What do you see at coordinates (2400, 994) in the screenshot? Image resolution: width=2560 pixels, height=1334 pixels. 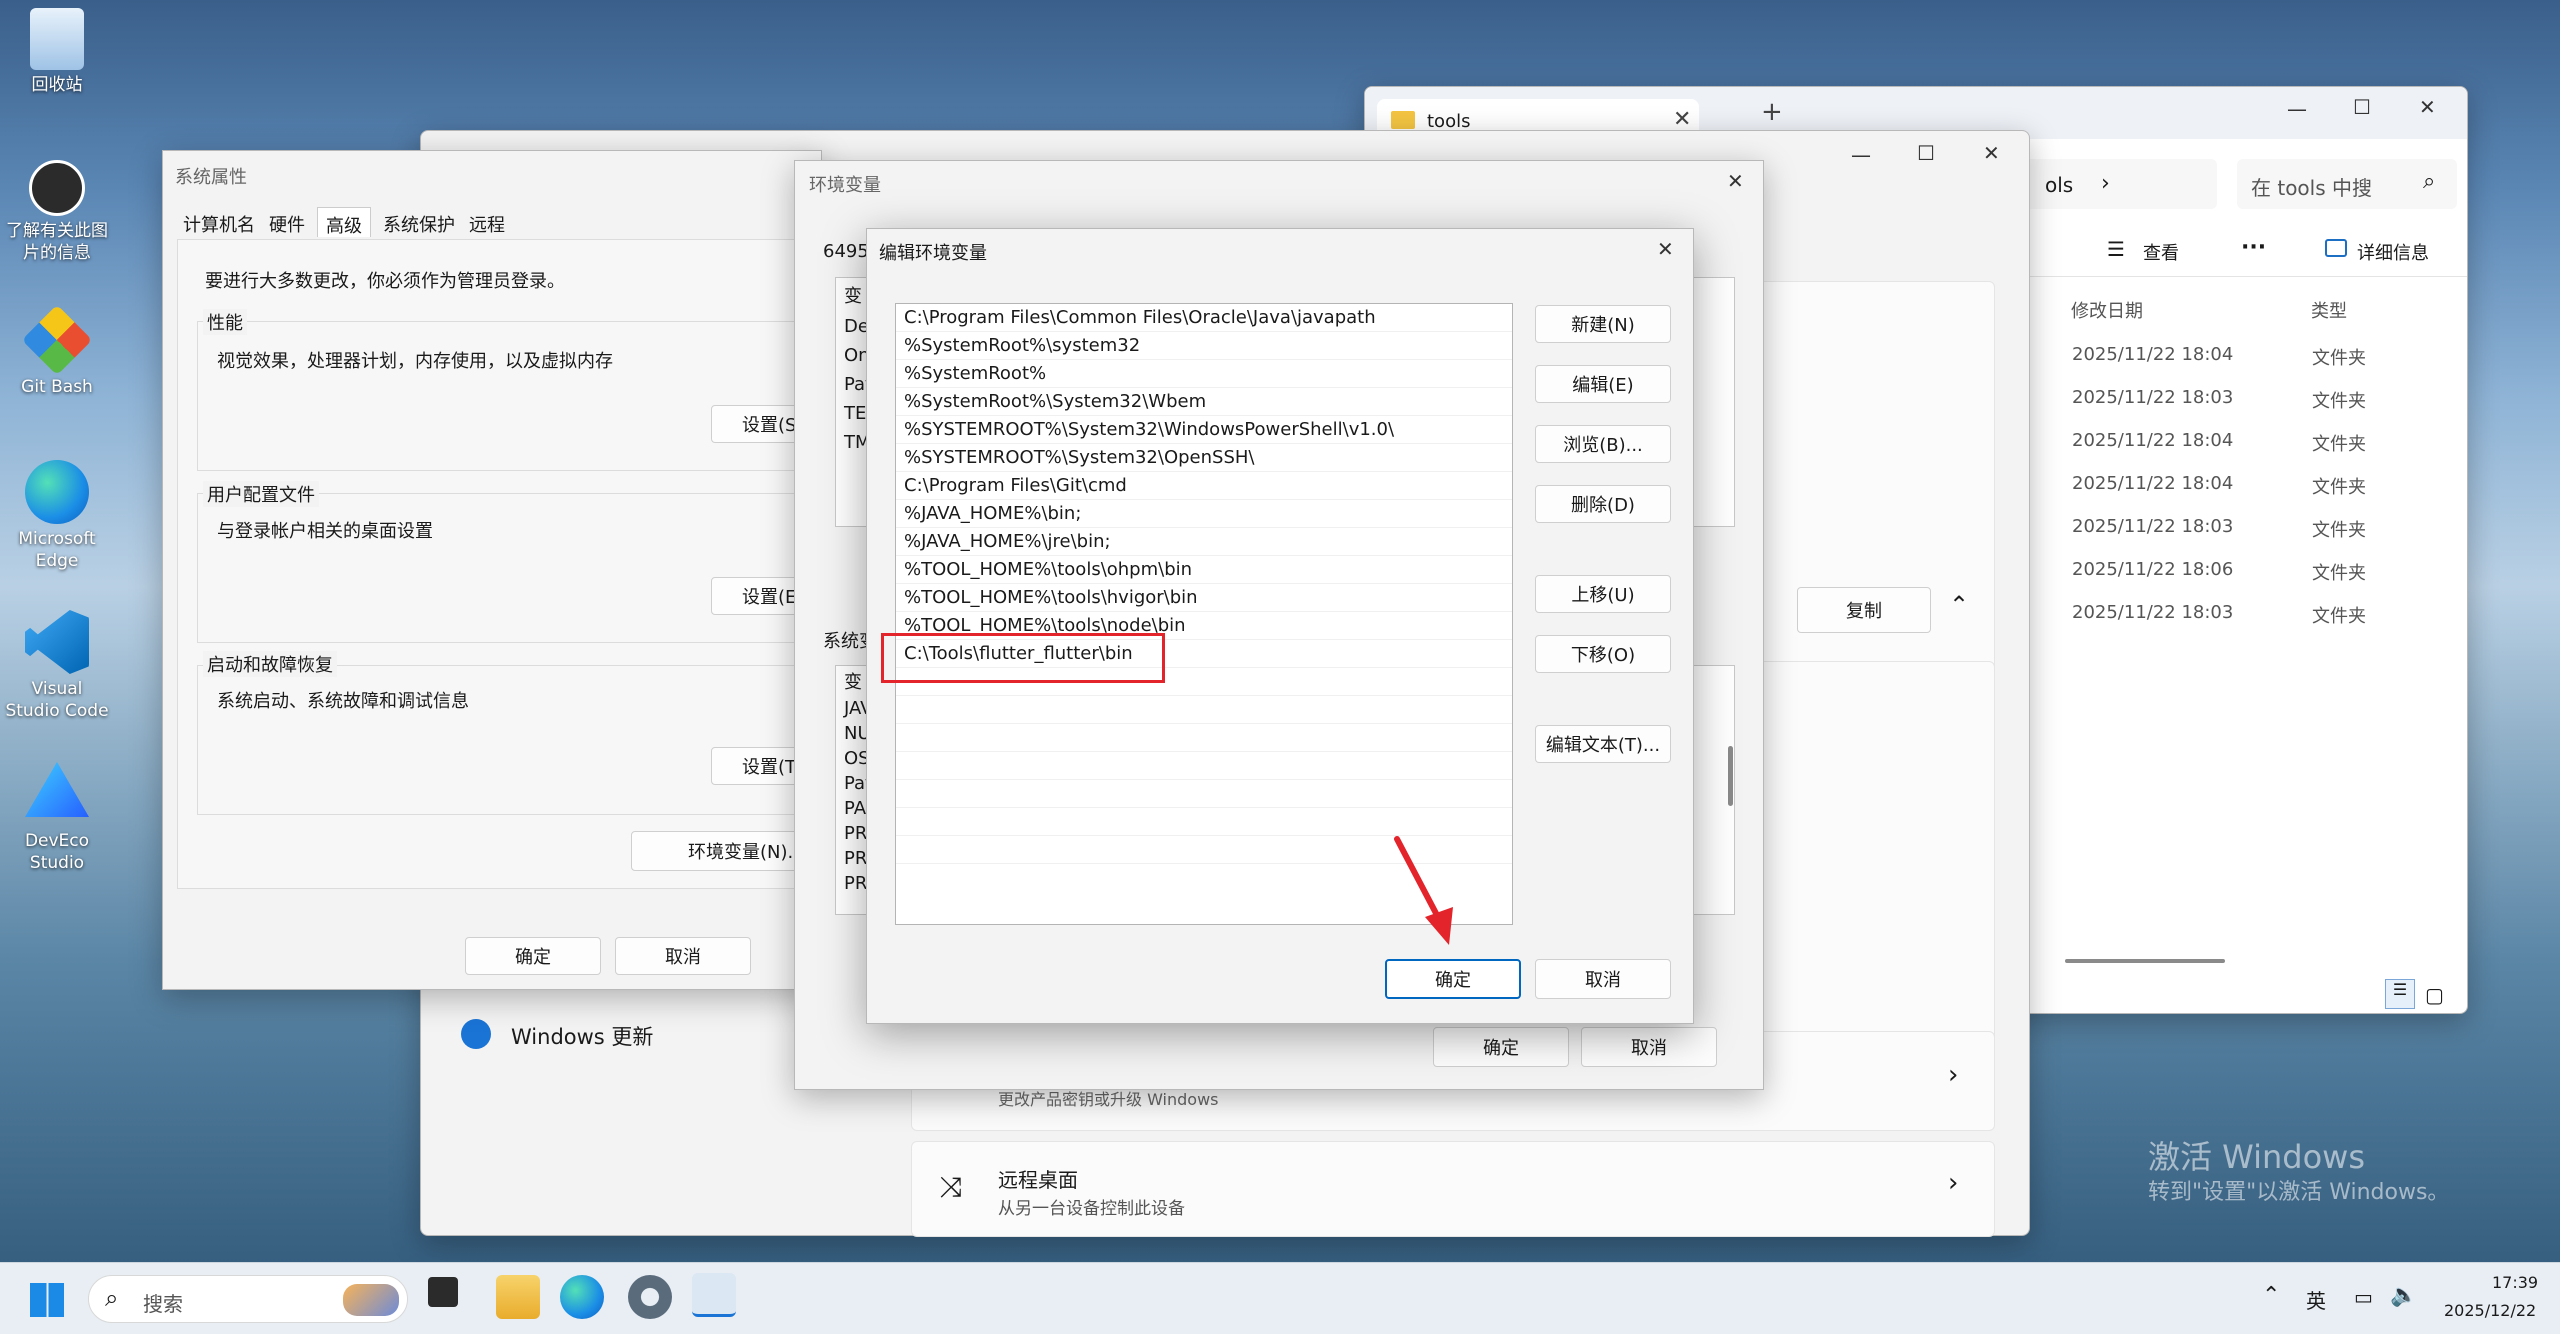 I see `list-view-icon: ☰` at bounding box center [2400, 994].